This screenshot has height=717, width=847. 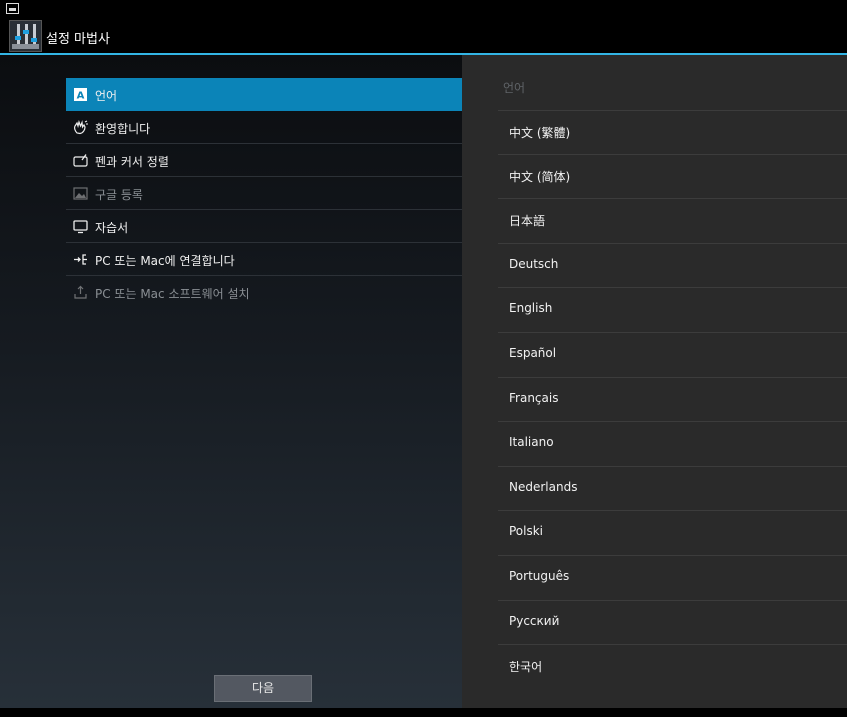 I want to click on menu-item-install-software: PC 또는 Mac 소프트웨어 설치, so click(x=264, y=292).